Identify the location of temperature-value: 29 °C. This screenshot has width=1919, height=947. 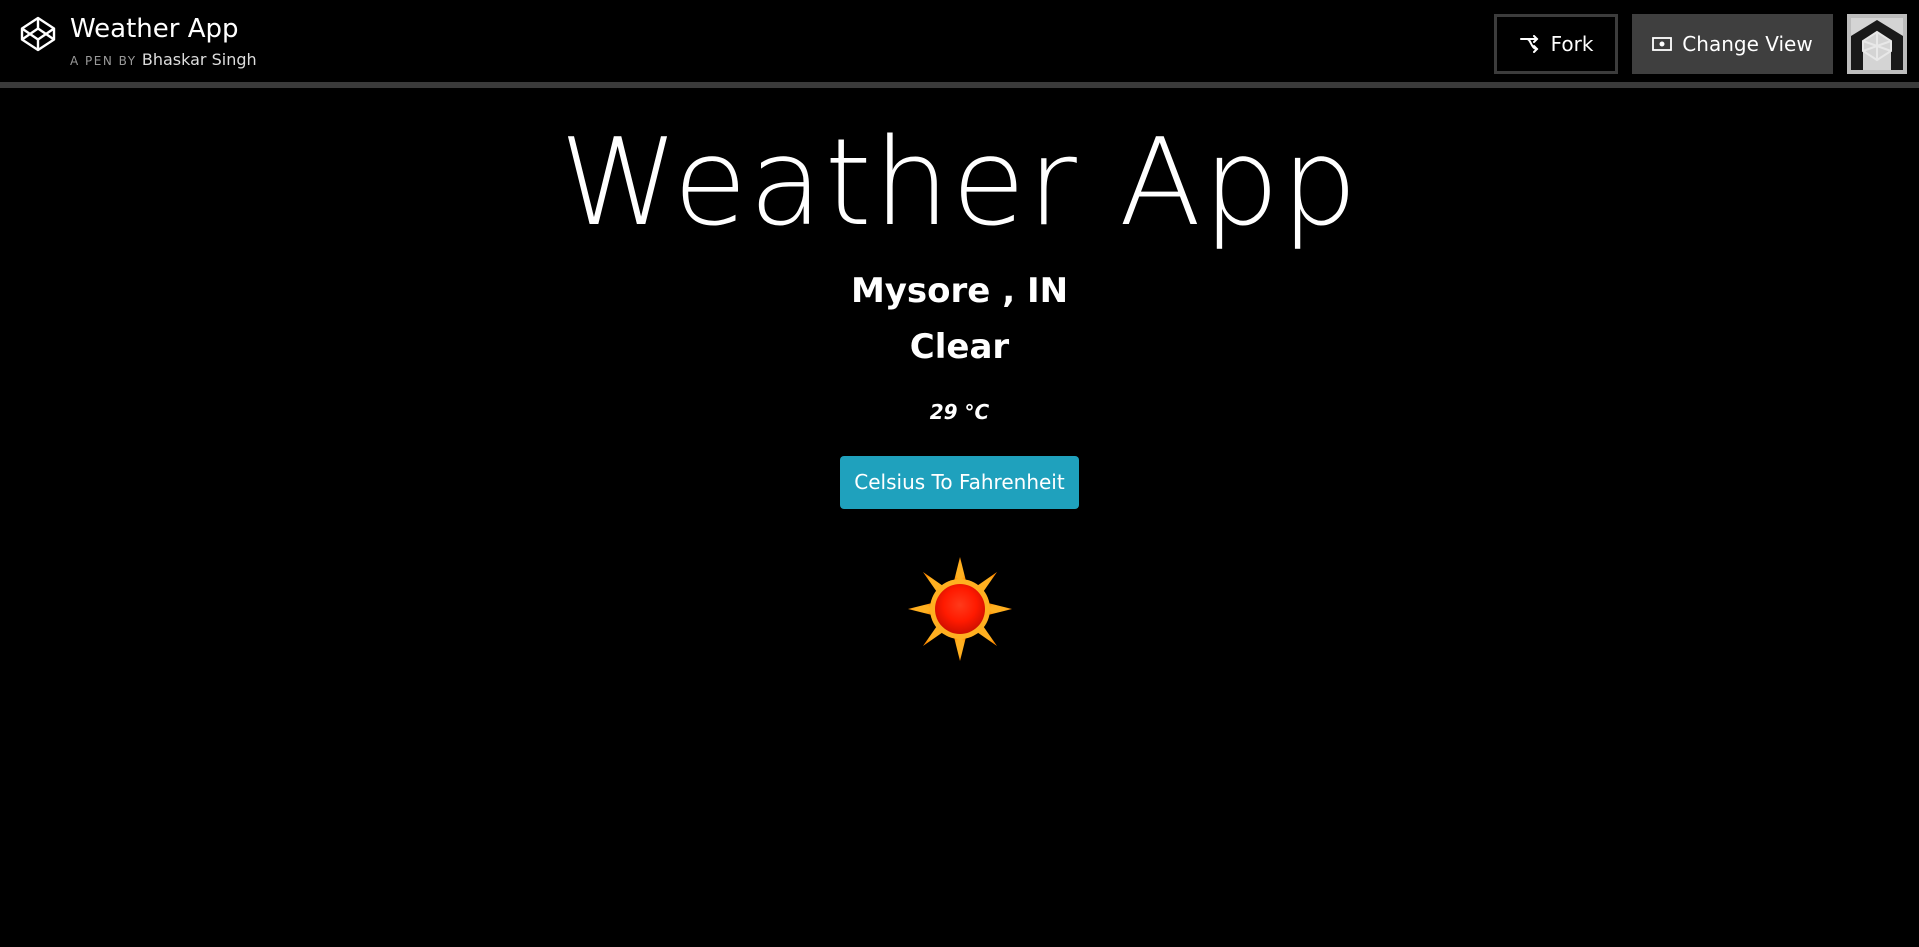
(959, 412).